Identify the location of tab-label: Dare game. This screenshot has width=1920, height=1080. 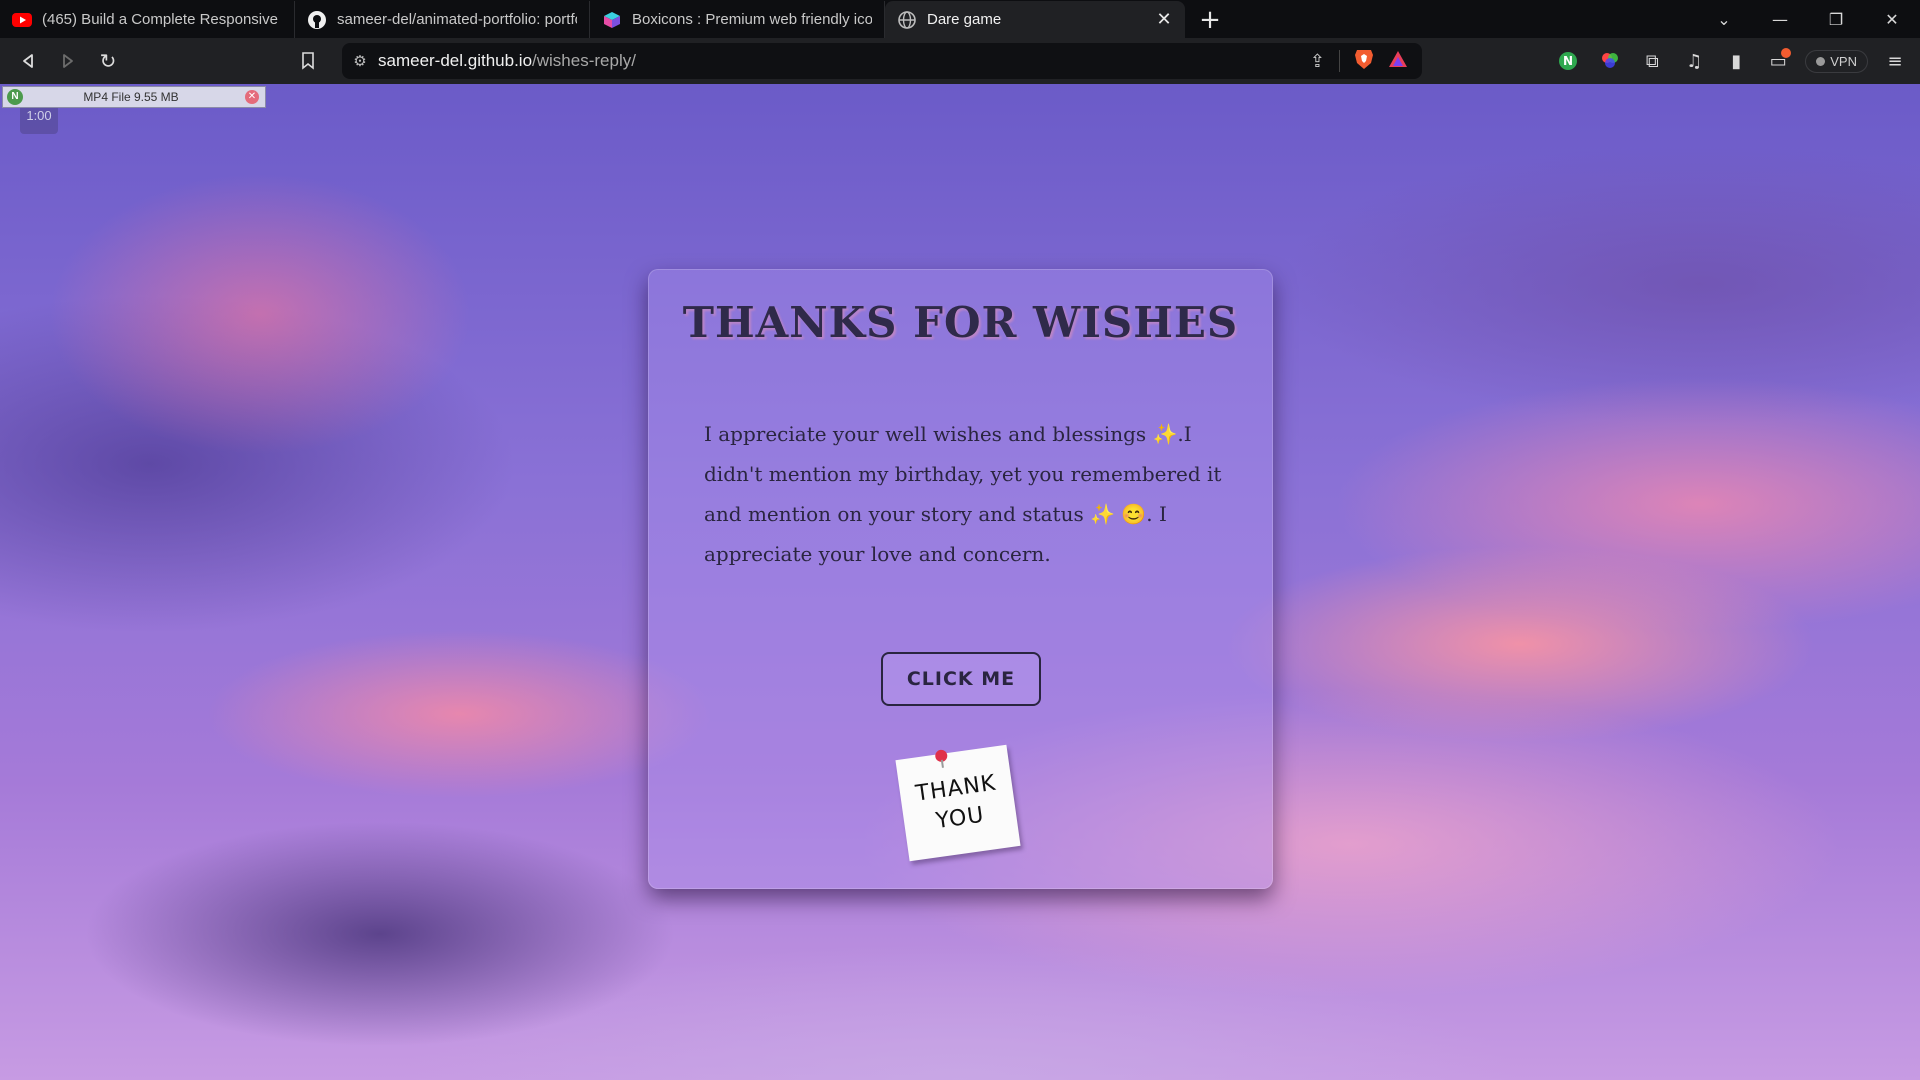
(964, 19).